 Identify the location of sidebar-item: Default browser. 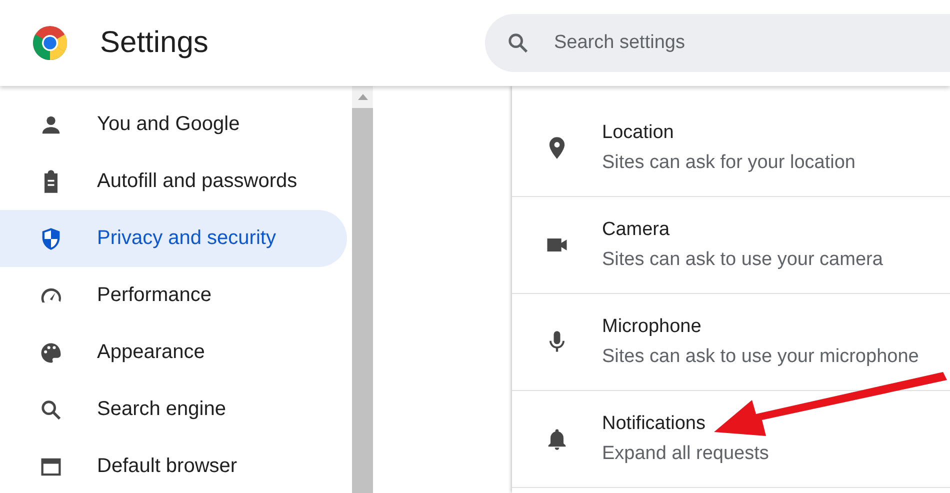
(173, 465).